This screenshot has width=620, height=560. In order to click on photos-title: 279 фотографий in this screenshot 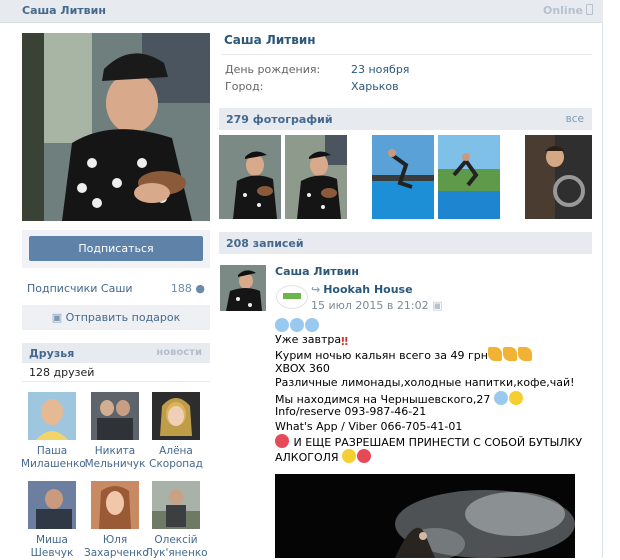, I will do `click(279, 119)`.